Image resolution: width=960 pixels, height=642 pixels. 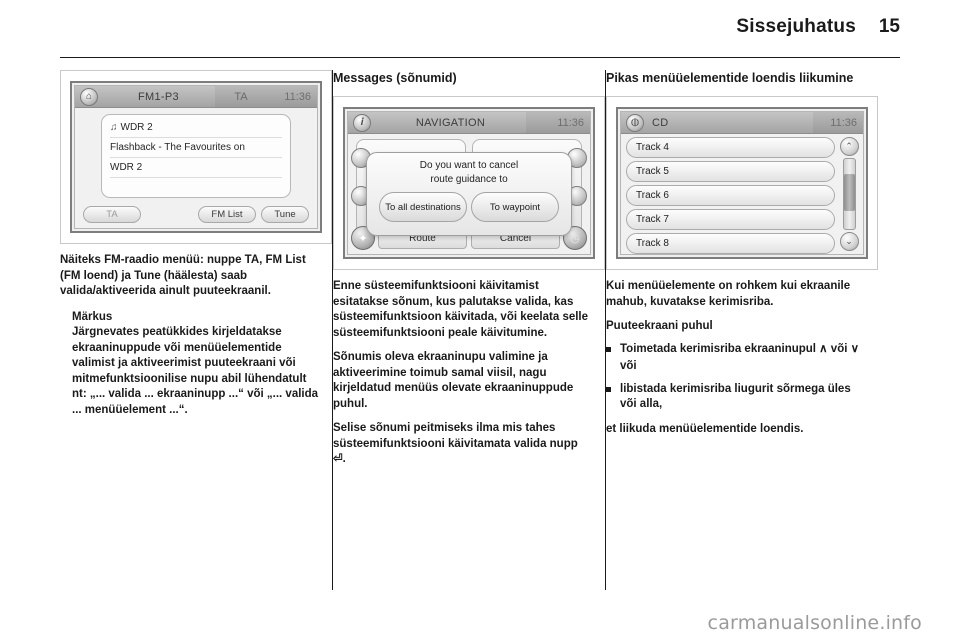 What do you see at coordinates (469, 207) in the screenshot?
I see `dialog-buttons: To all destinations To waypoint` at bounding box center [469, 207].